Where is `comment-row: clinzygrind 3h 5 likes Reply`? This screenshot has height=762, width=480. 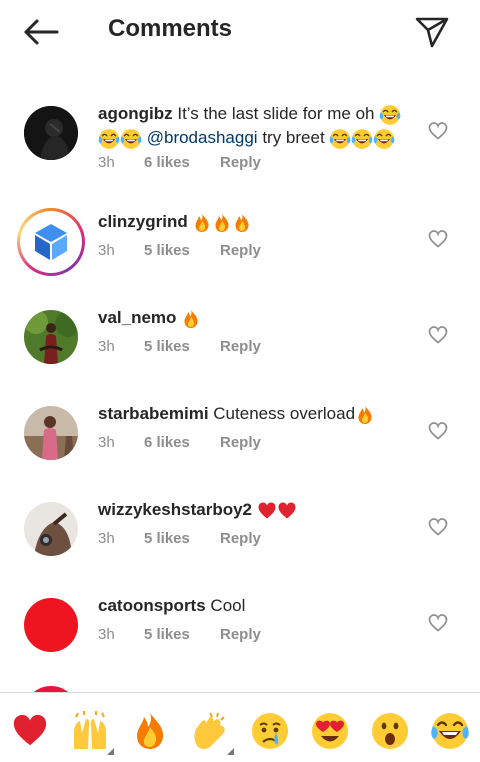
comment-row: clinzygrind 3h 5 likes Reply is located at coordinates (240, 248).